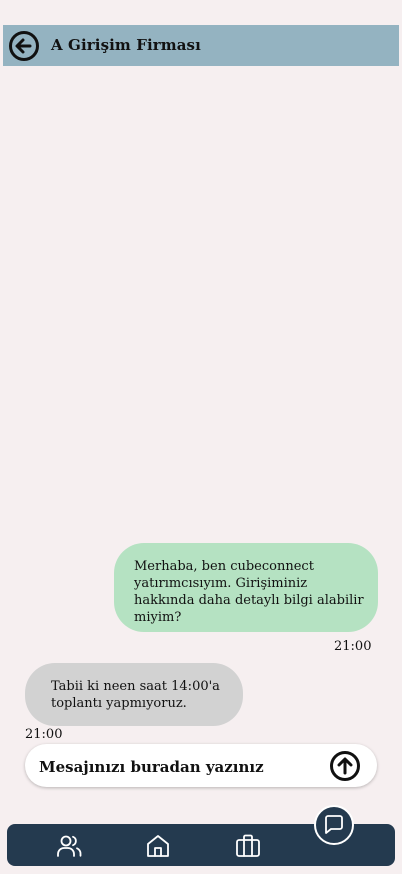 This screenshot has width=402, height=874. Describe the element at coordinates (126, 45) in the screenshot. I see `chat-title: A Girişim Firması` at that location.